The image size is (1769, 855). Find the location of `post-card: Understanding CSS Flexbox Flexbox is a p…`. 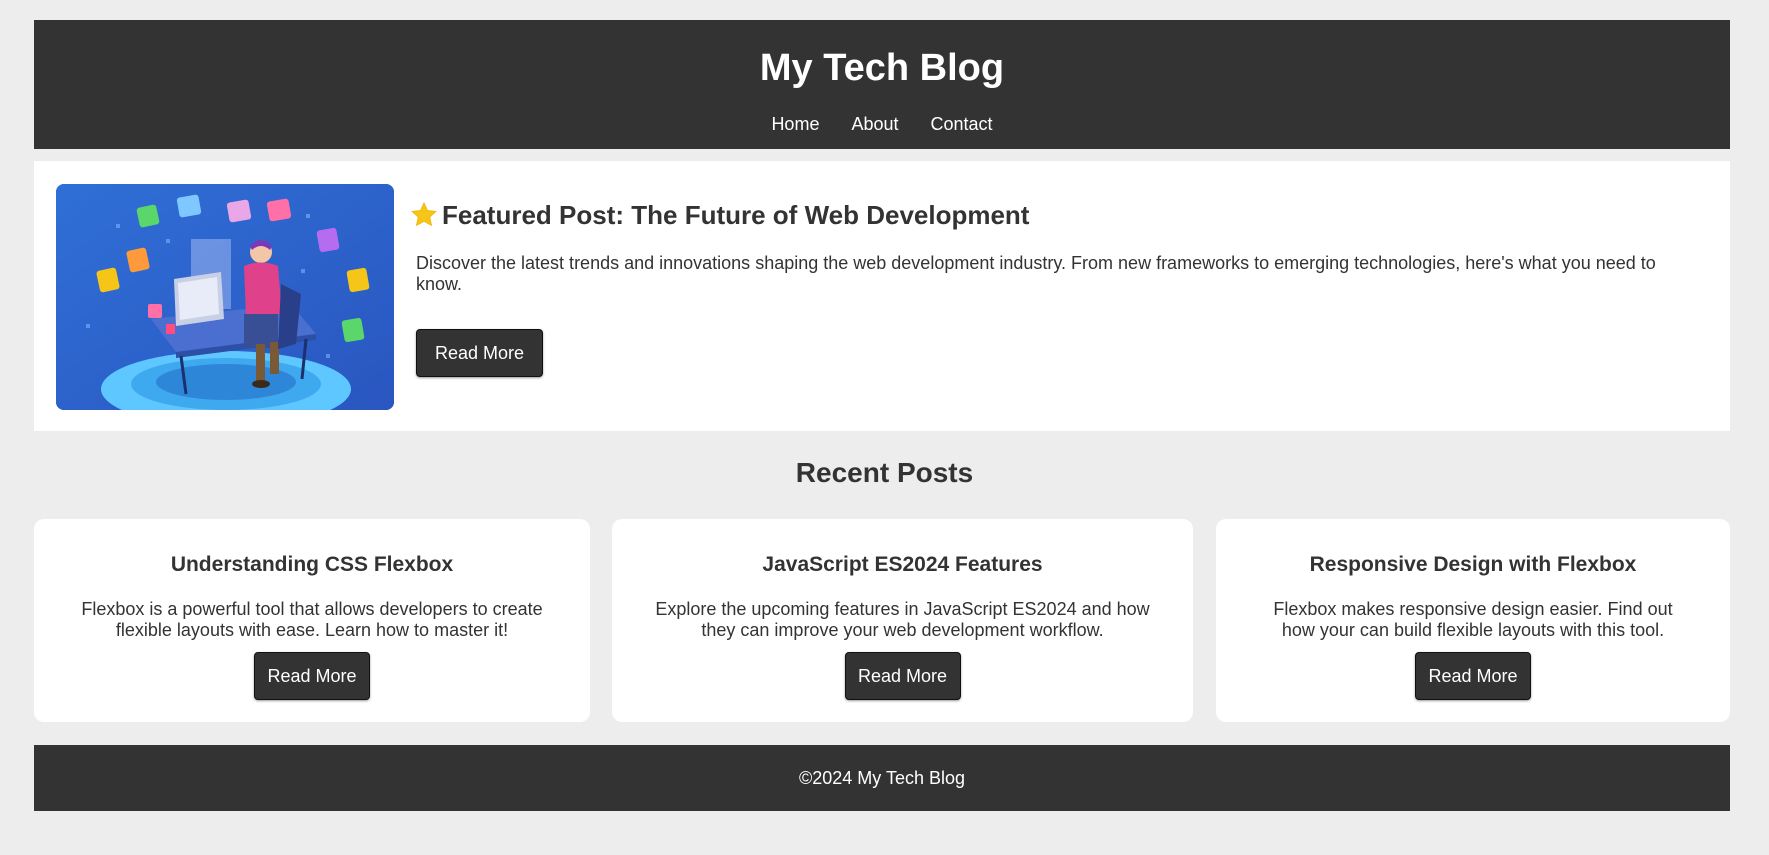

post-card: Understanding CSS Flexbox Flexbox is a p… is located at coordinates (312, 620).